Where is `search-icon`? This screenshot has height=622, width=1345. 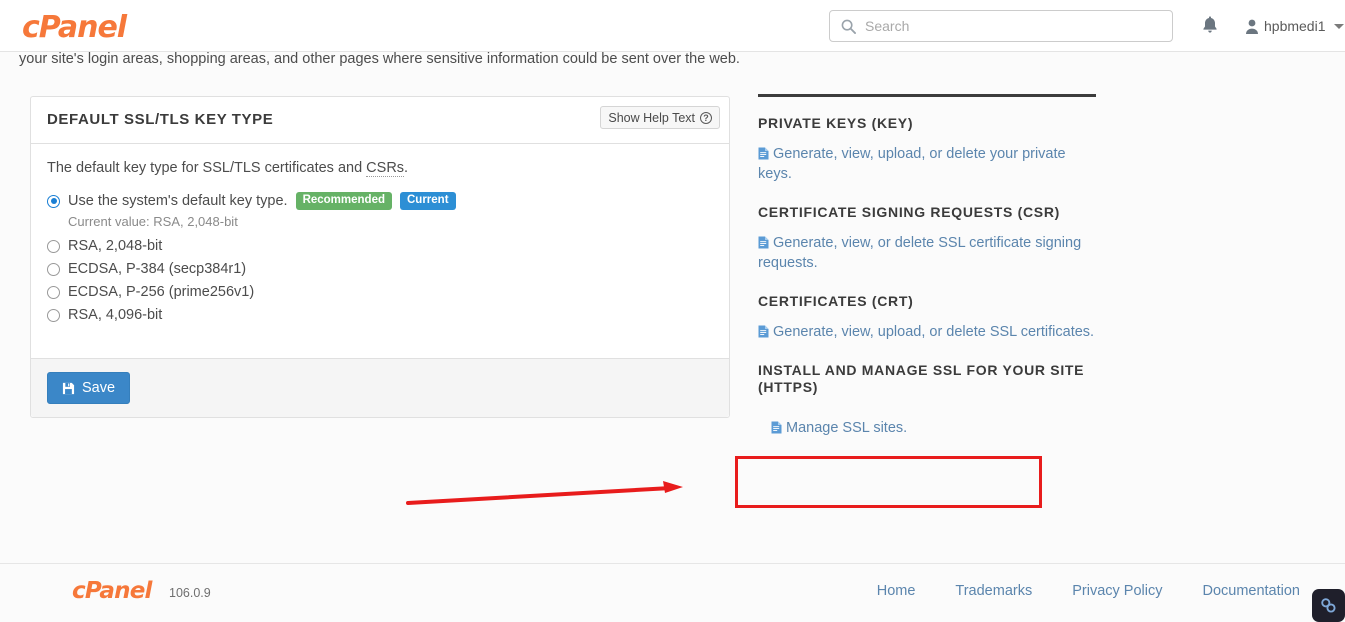 search-icon is located at coordinates (848, 26).